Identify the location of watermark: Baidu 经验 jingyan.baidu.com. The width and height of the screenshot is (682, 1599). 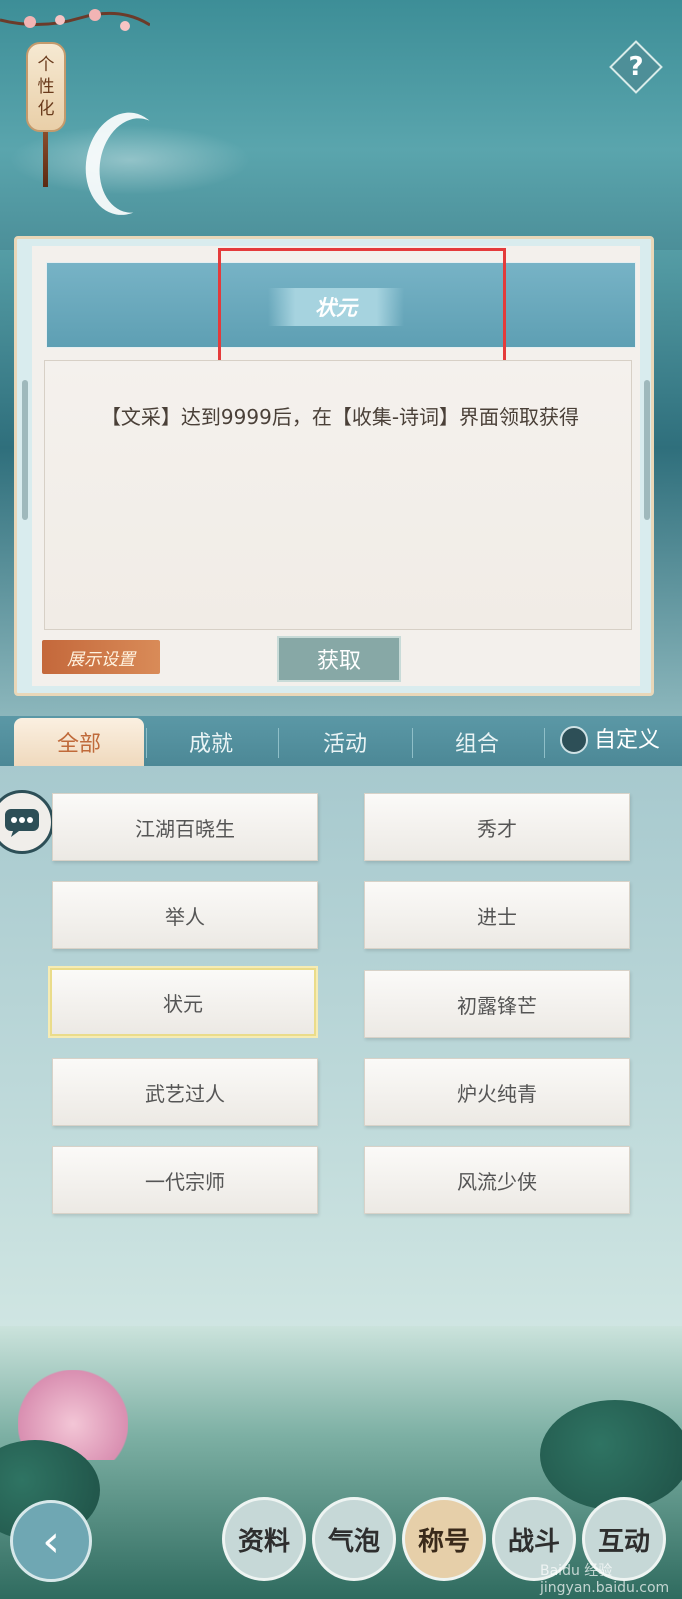
(605, 1579).